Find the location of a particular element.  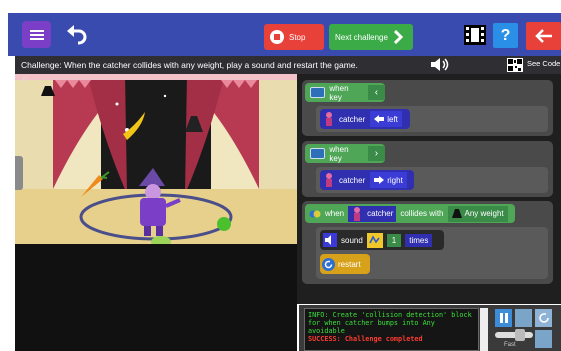

next-challenge-button: Next challenge is located at coordinates (371, 37).